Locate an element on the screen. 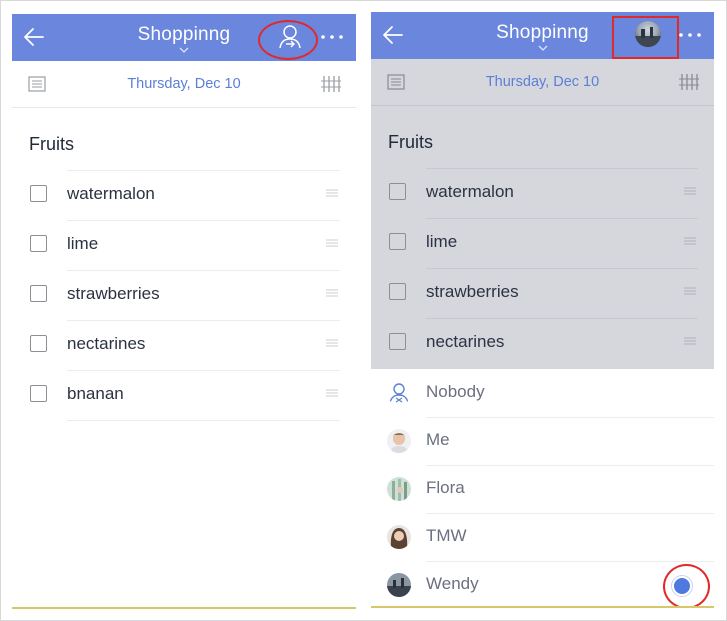 The image size is (727, 621). assignee-name: Flora is located at coordinates (445, 487).